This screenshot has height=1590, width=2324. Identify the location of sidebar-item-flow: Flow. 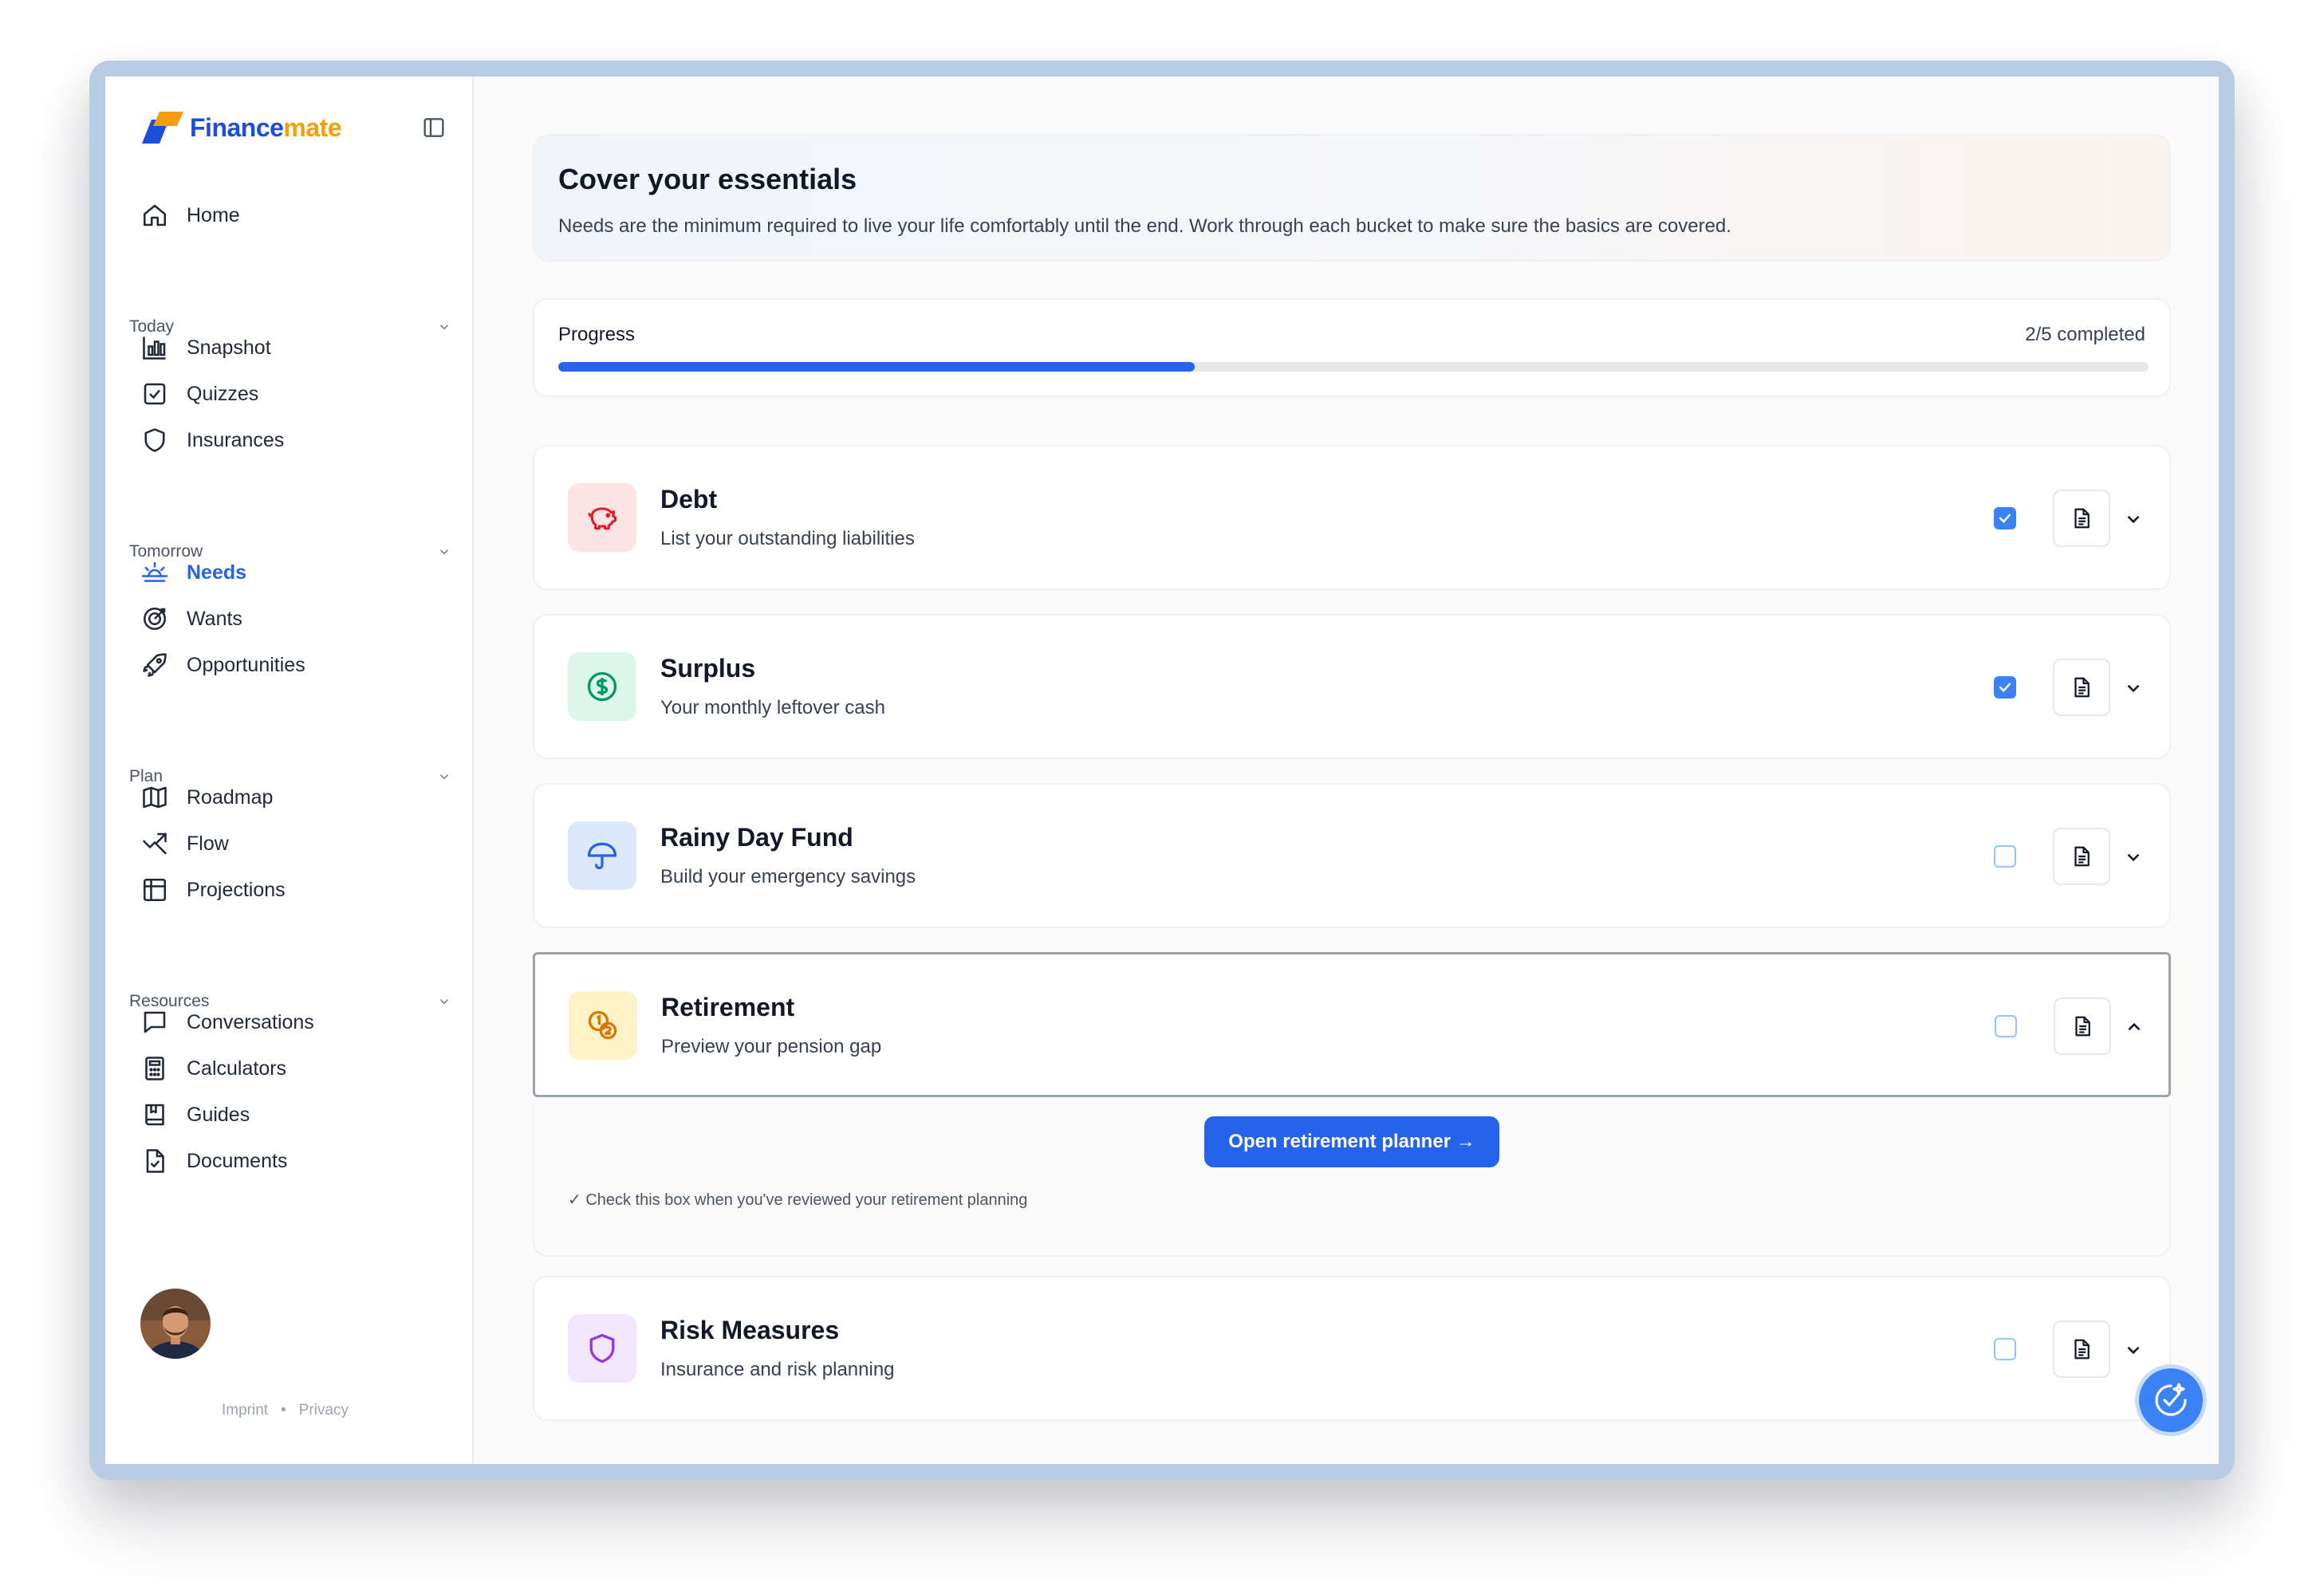
(185, 843).